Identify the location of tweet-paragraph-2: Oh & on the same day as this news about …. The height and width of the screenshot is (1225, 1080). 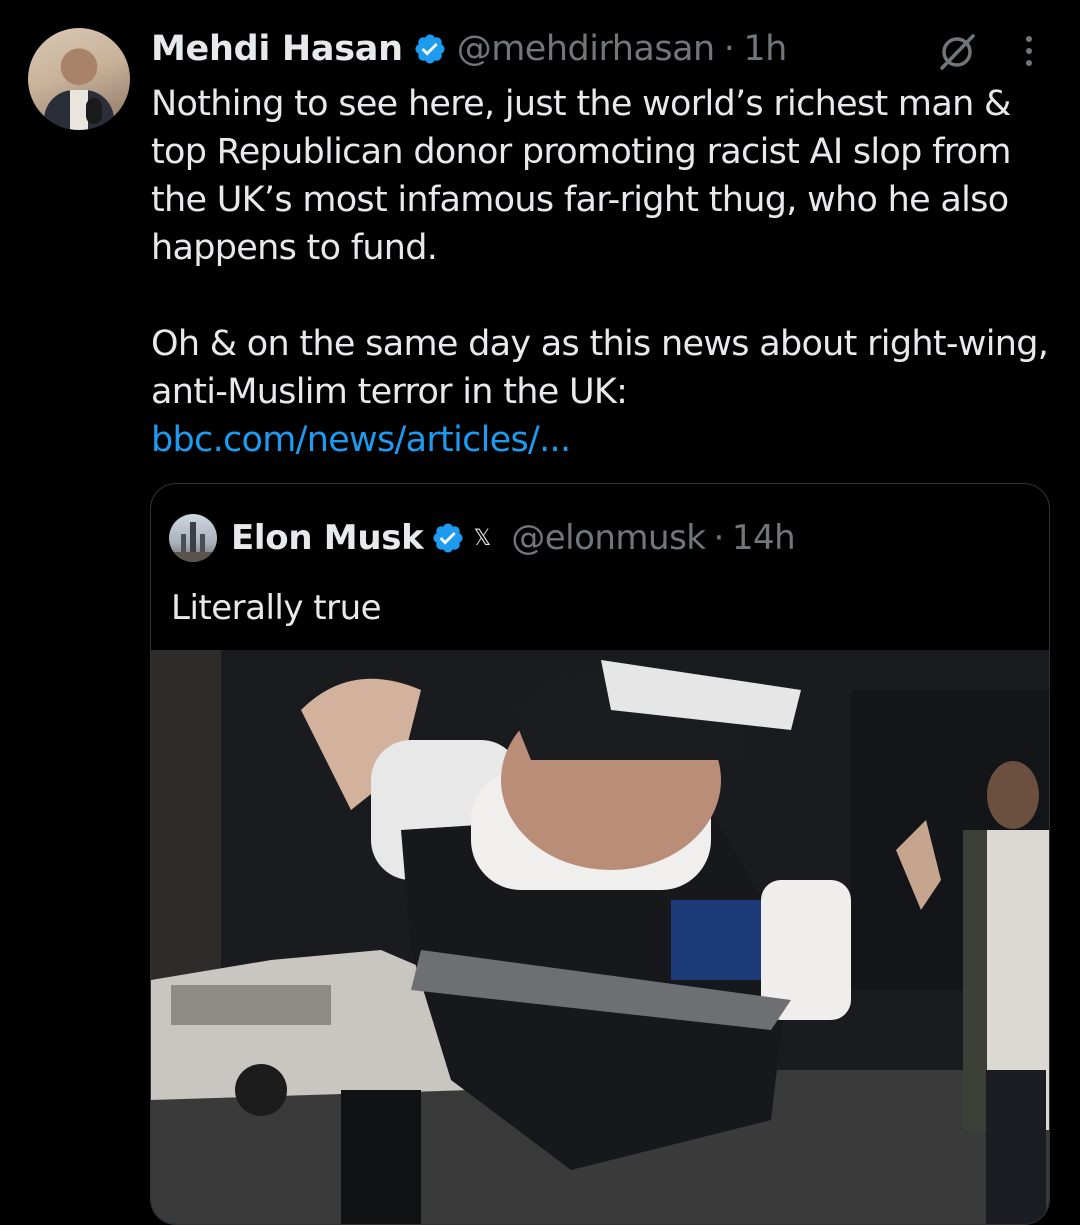
(600, 368).